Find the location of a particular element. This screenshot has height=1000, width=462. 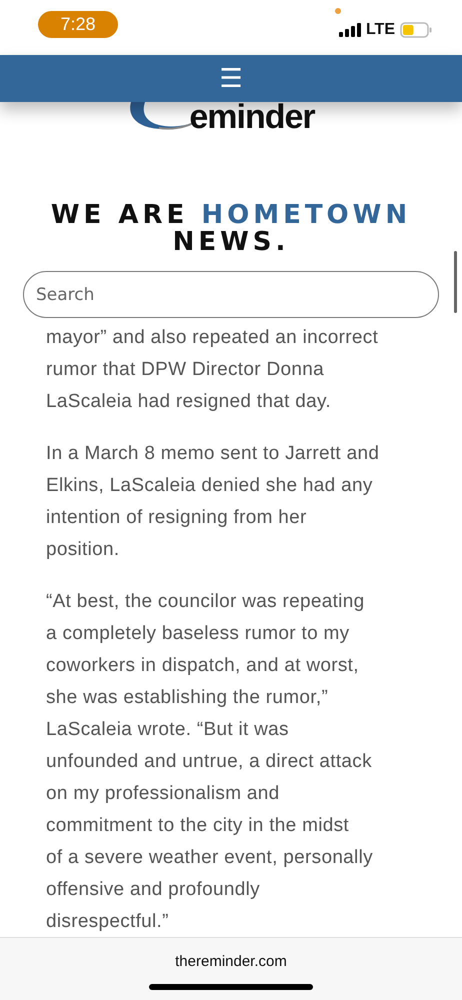

article-paragraph: In a March 8 memo sent to Jarrett and Elkins, LaScaleia denied she had any intention of resigning from her position. is located at coordinates (213, 502).